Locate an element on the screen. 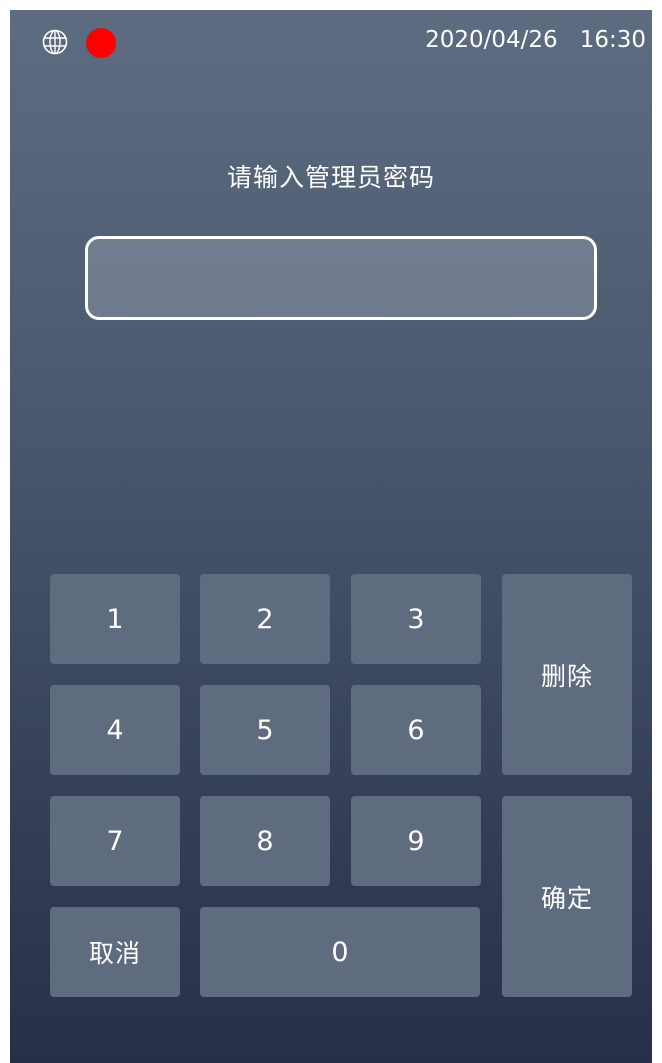  key-1: 1 is located at coordinates (115, 619).